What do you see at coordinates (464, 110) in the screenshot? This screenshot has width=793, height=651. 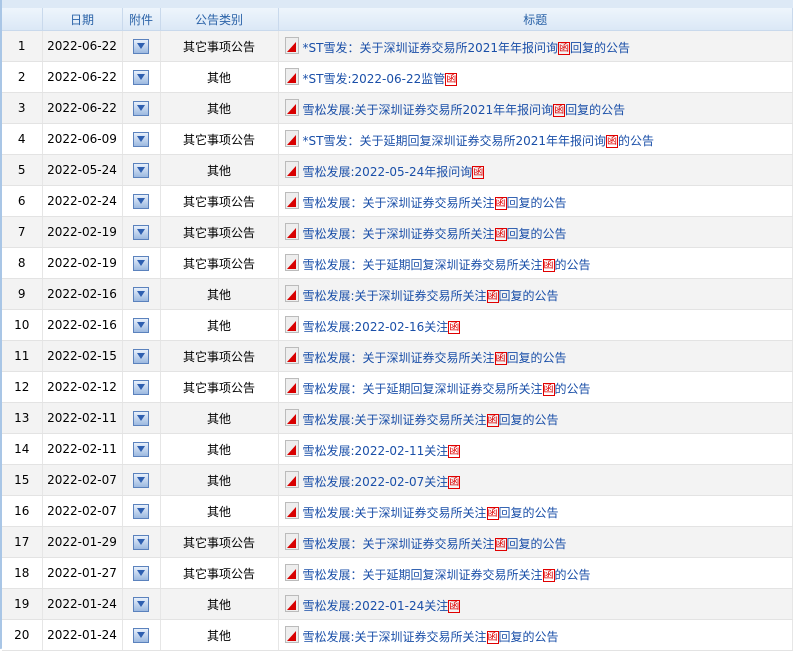 I see `announcement-link: 雪松发展:关于深圳证券交易所2021年年报问询函回复的公告` at bounding box center [464, 110].